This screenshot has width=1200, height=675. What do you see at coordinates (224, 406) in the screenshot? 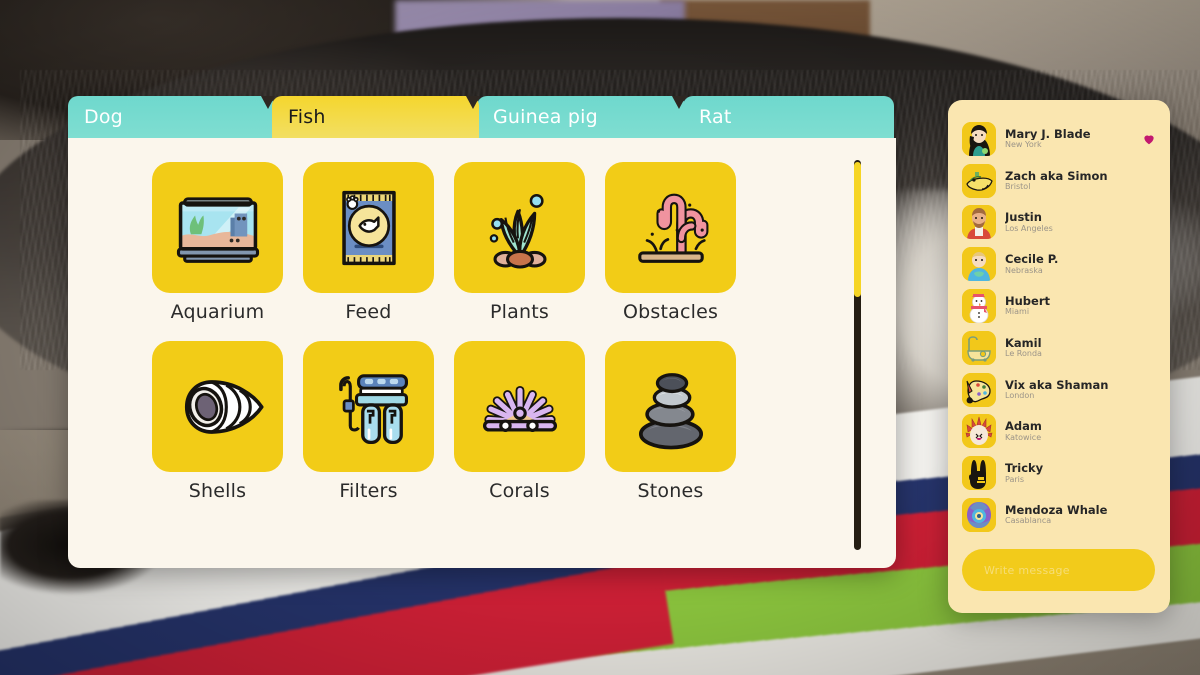
I see `seashell-icon` at bounding box center [224, 406].